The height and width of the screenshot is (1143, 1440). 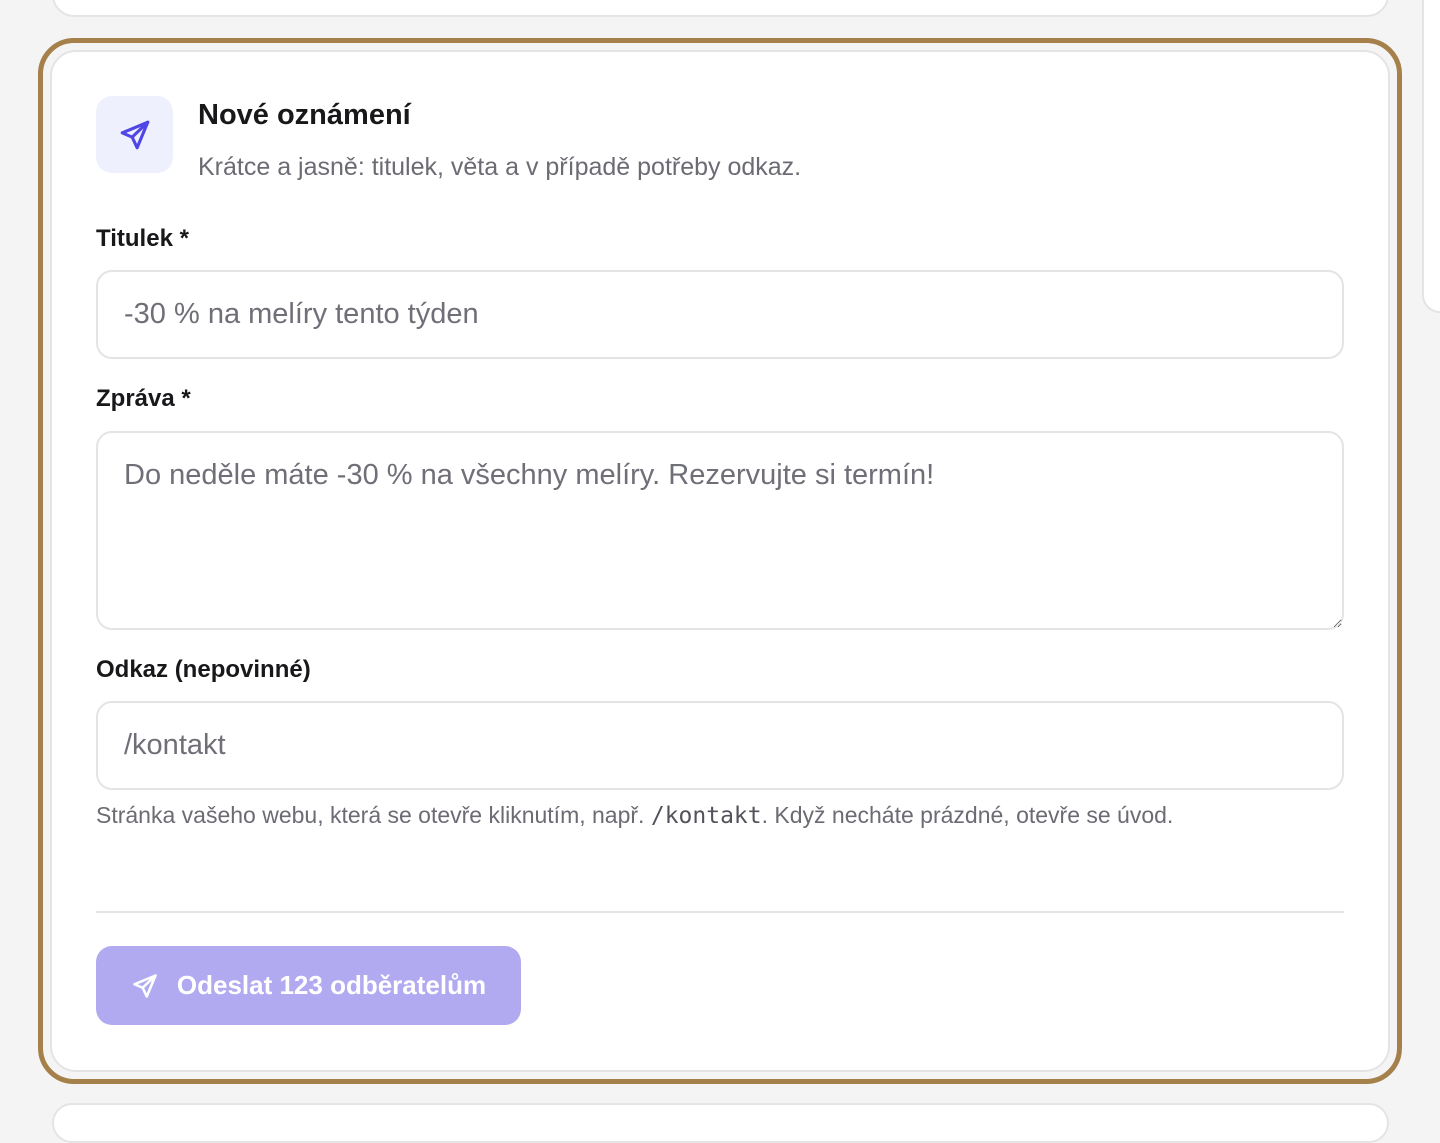 I want to click on link-hint-text-end: . Když necháte prázdné, otevře se úvod., so click(x=967, y=815).